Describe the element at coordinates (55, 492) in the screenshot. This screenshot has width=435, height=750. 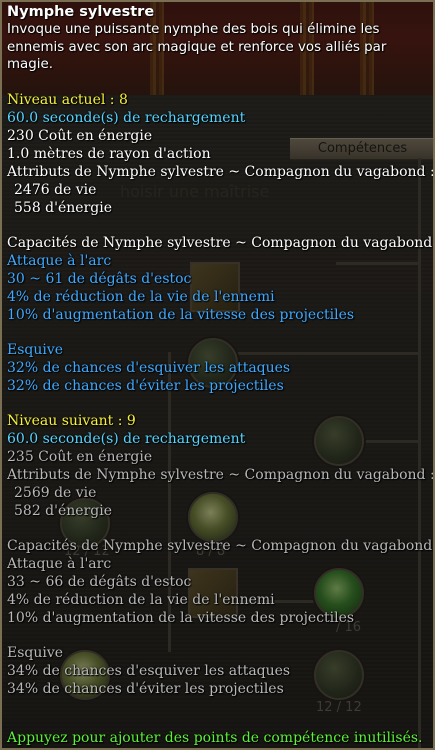
I see `next-life: 2569 de vie` at that location.